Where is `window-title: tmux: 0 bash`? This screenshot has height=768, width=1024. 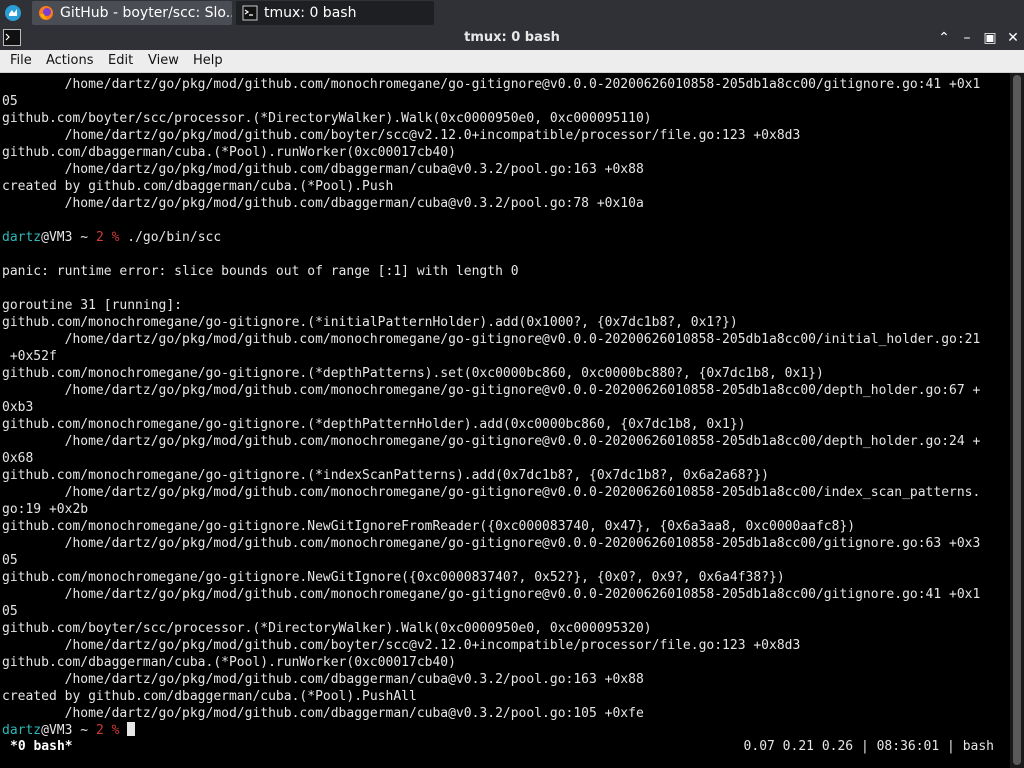
window-title: tmux: 0 bash is located at coordinates (512, 37).